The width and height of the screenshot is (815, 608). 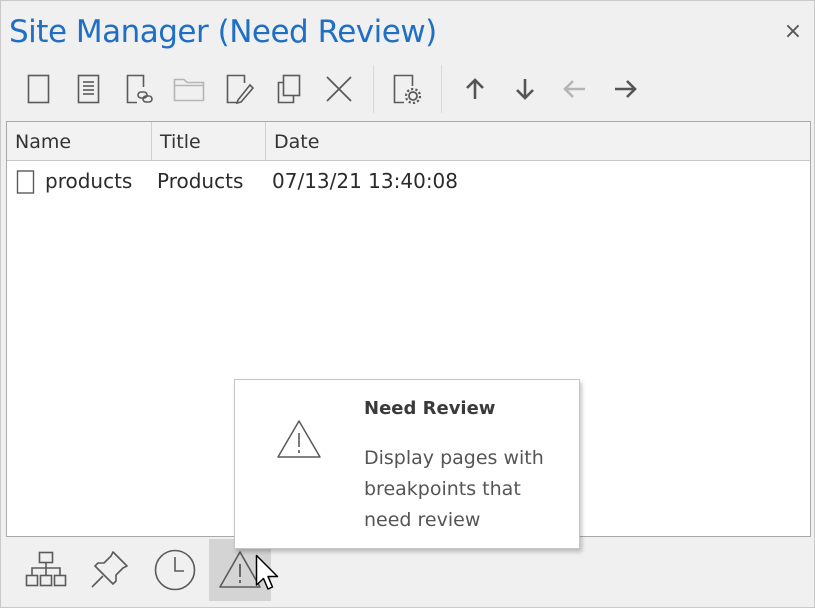 I want to click on move-left-button, so click(x=575, y=89).